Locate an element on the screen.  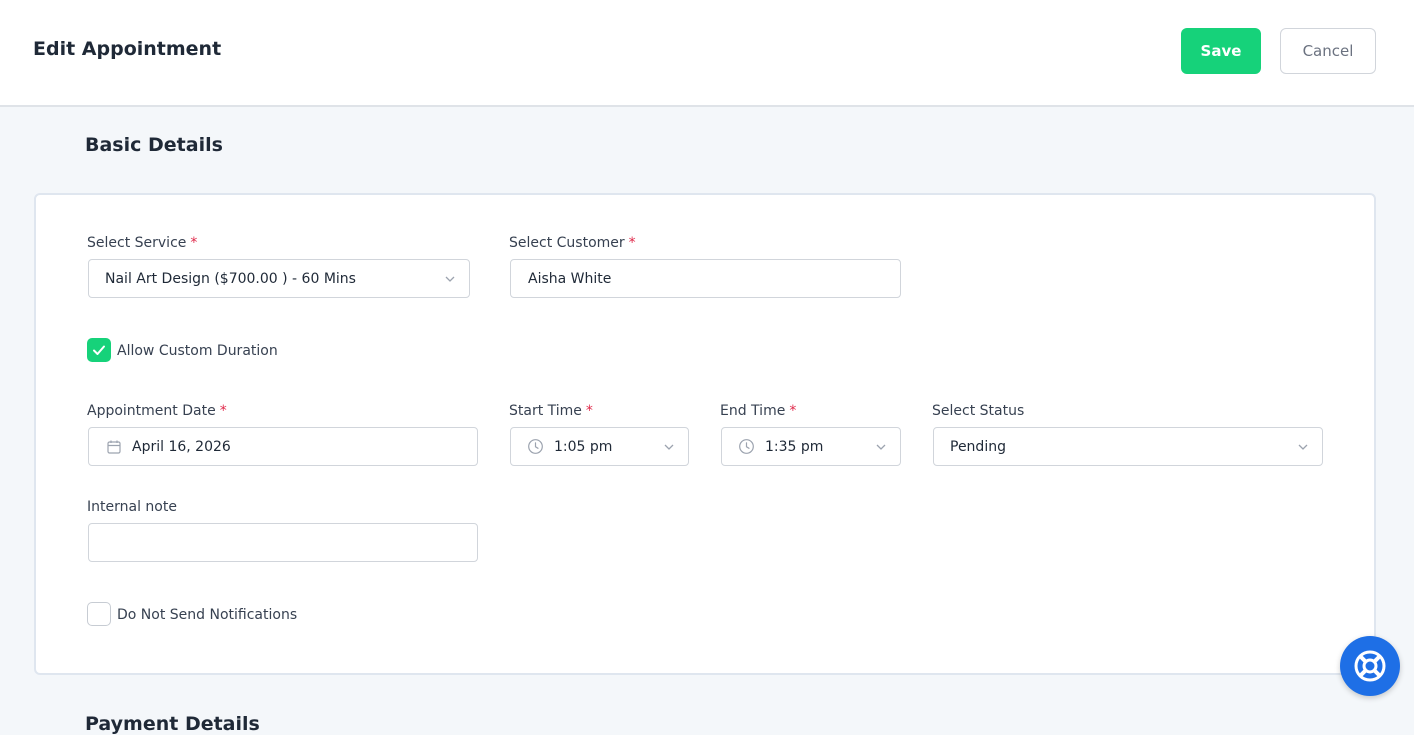
service-label-text: Select Service is located at coordinates (137, 243).